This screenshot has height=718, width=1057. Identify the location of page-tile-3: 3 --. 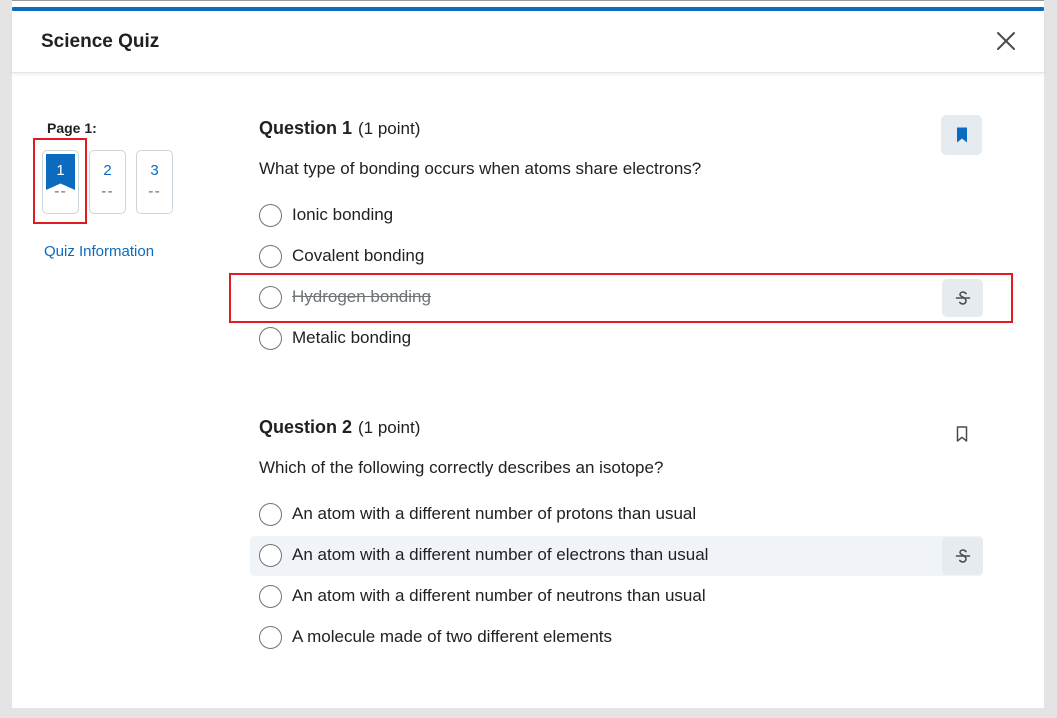
(154, 182).